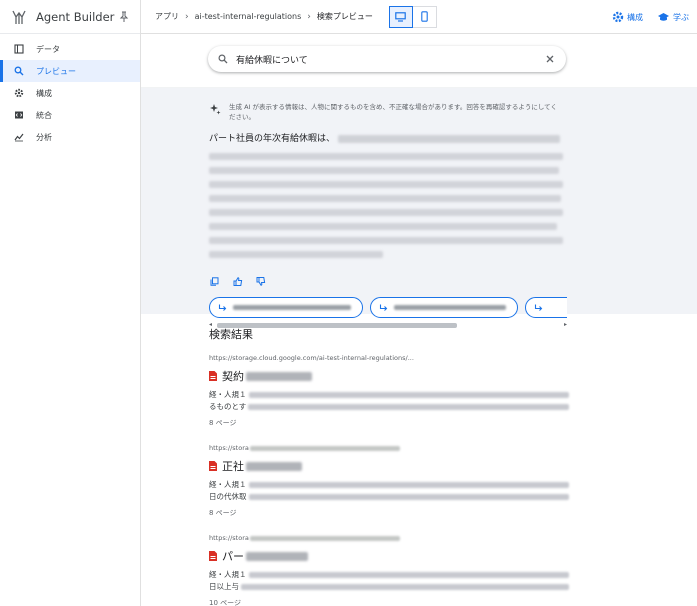  I want to click on search-box, so click(387, 59).